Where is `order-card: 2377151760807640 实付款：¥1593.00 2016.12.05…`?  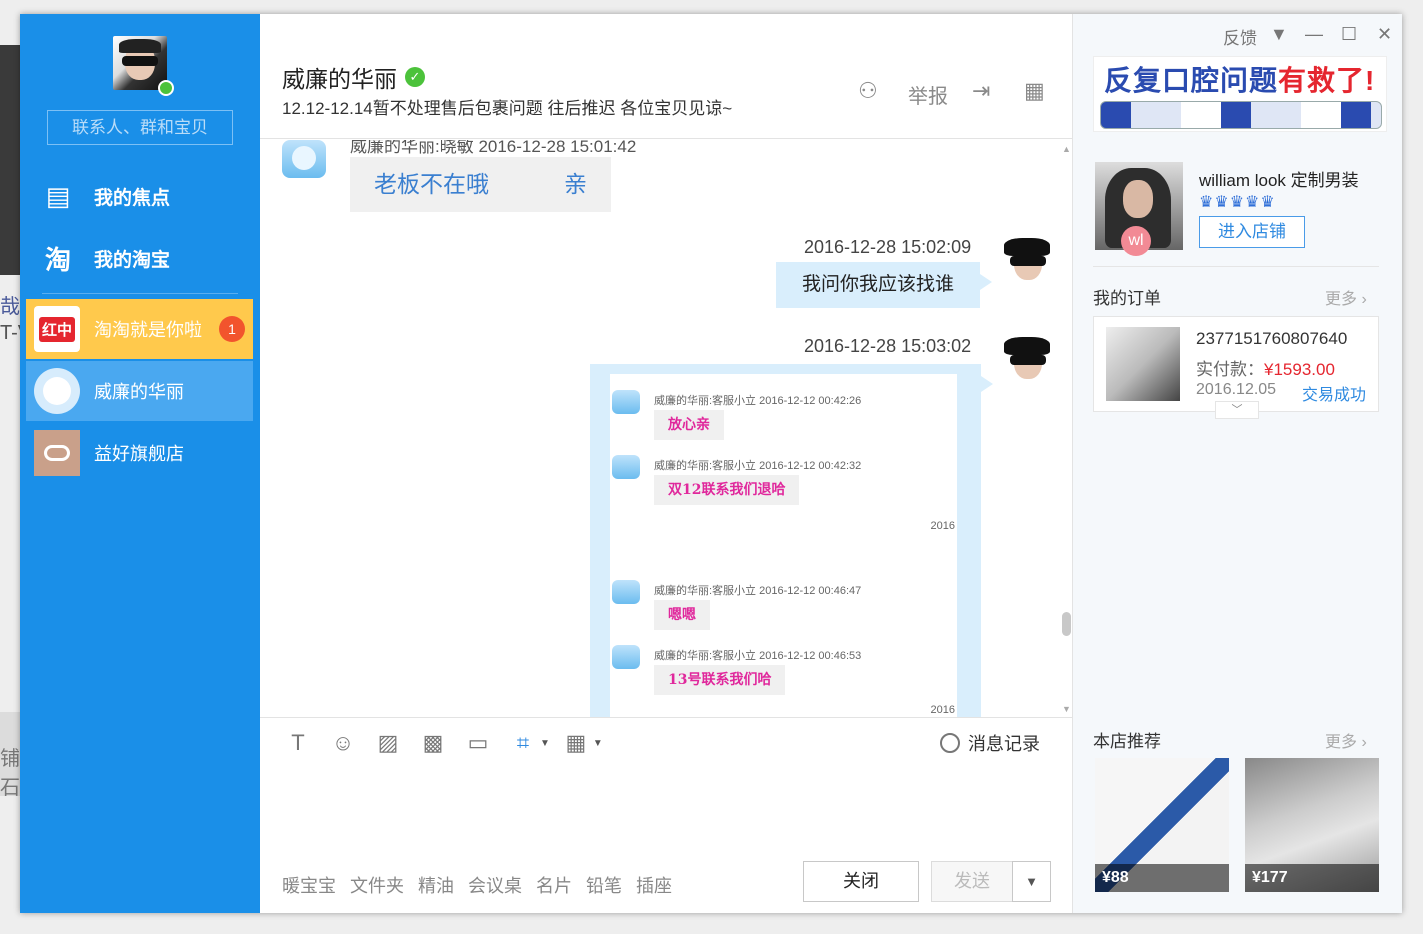 order-card: 2377151760807640 实付款：¥1593.00 2016.12.05… is located at coordinates (1236, 364).